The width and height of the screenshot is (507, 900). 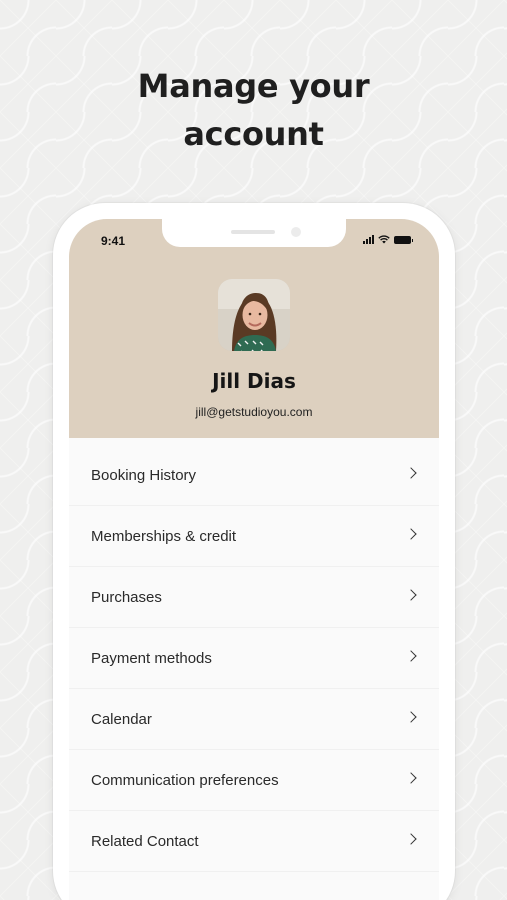 I want to click on menu-item-label: Communication preferences, so click(x=185, y=780).